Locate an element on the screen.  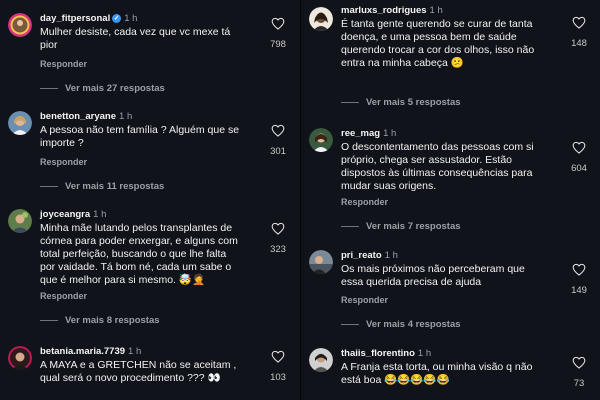
view-more-replies-button: Ver mais 27 respostas is located at coordinates (102, 88).